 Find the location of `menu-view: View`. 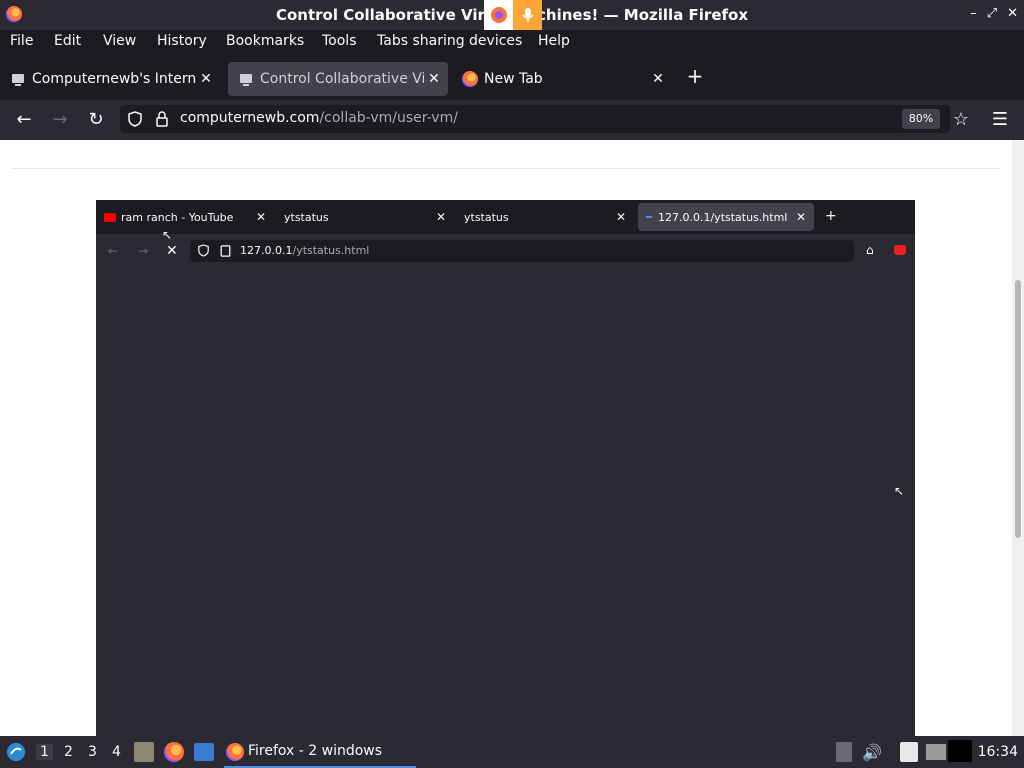

menu-view: View is located at coordinates (119, 41).